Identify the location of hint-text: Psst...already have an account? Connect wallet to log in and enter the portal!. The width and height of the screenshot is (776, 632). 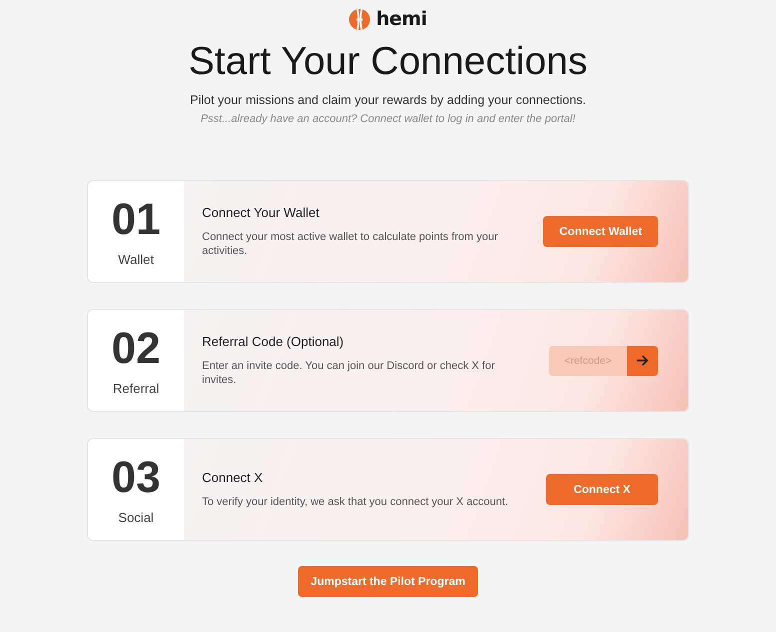
(388, 119).